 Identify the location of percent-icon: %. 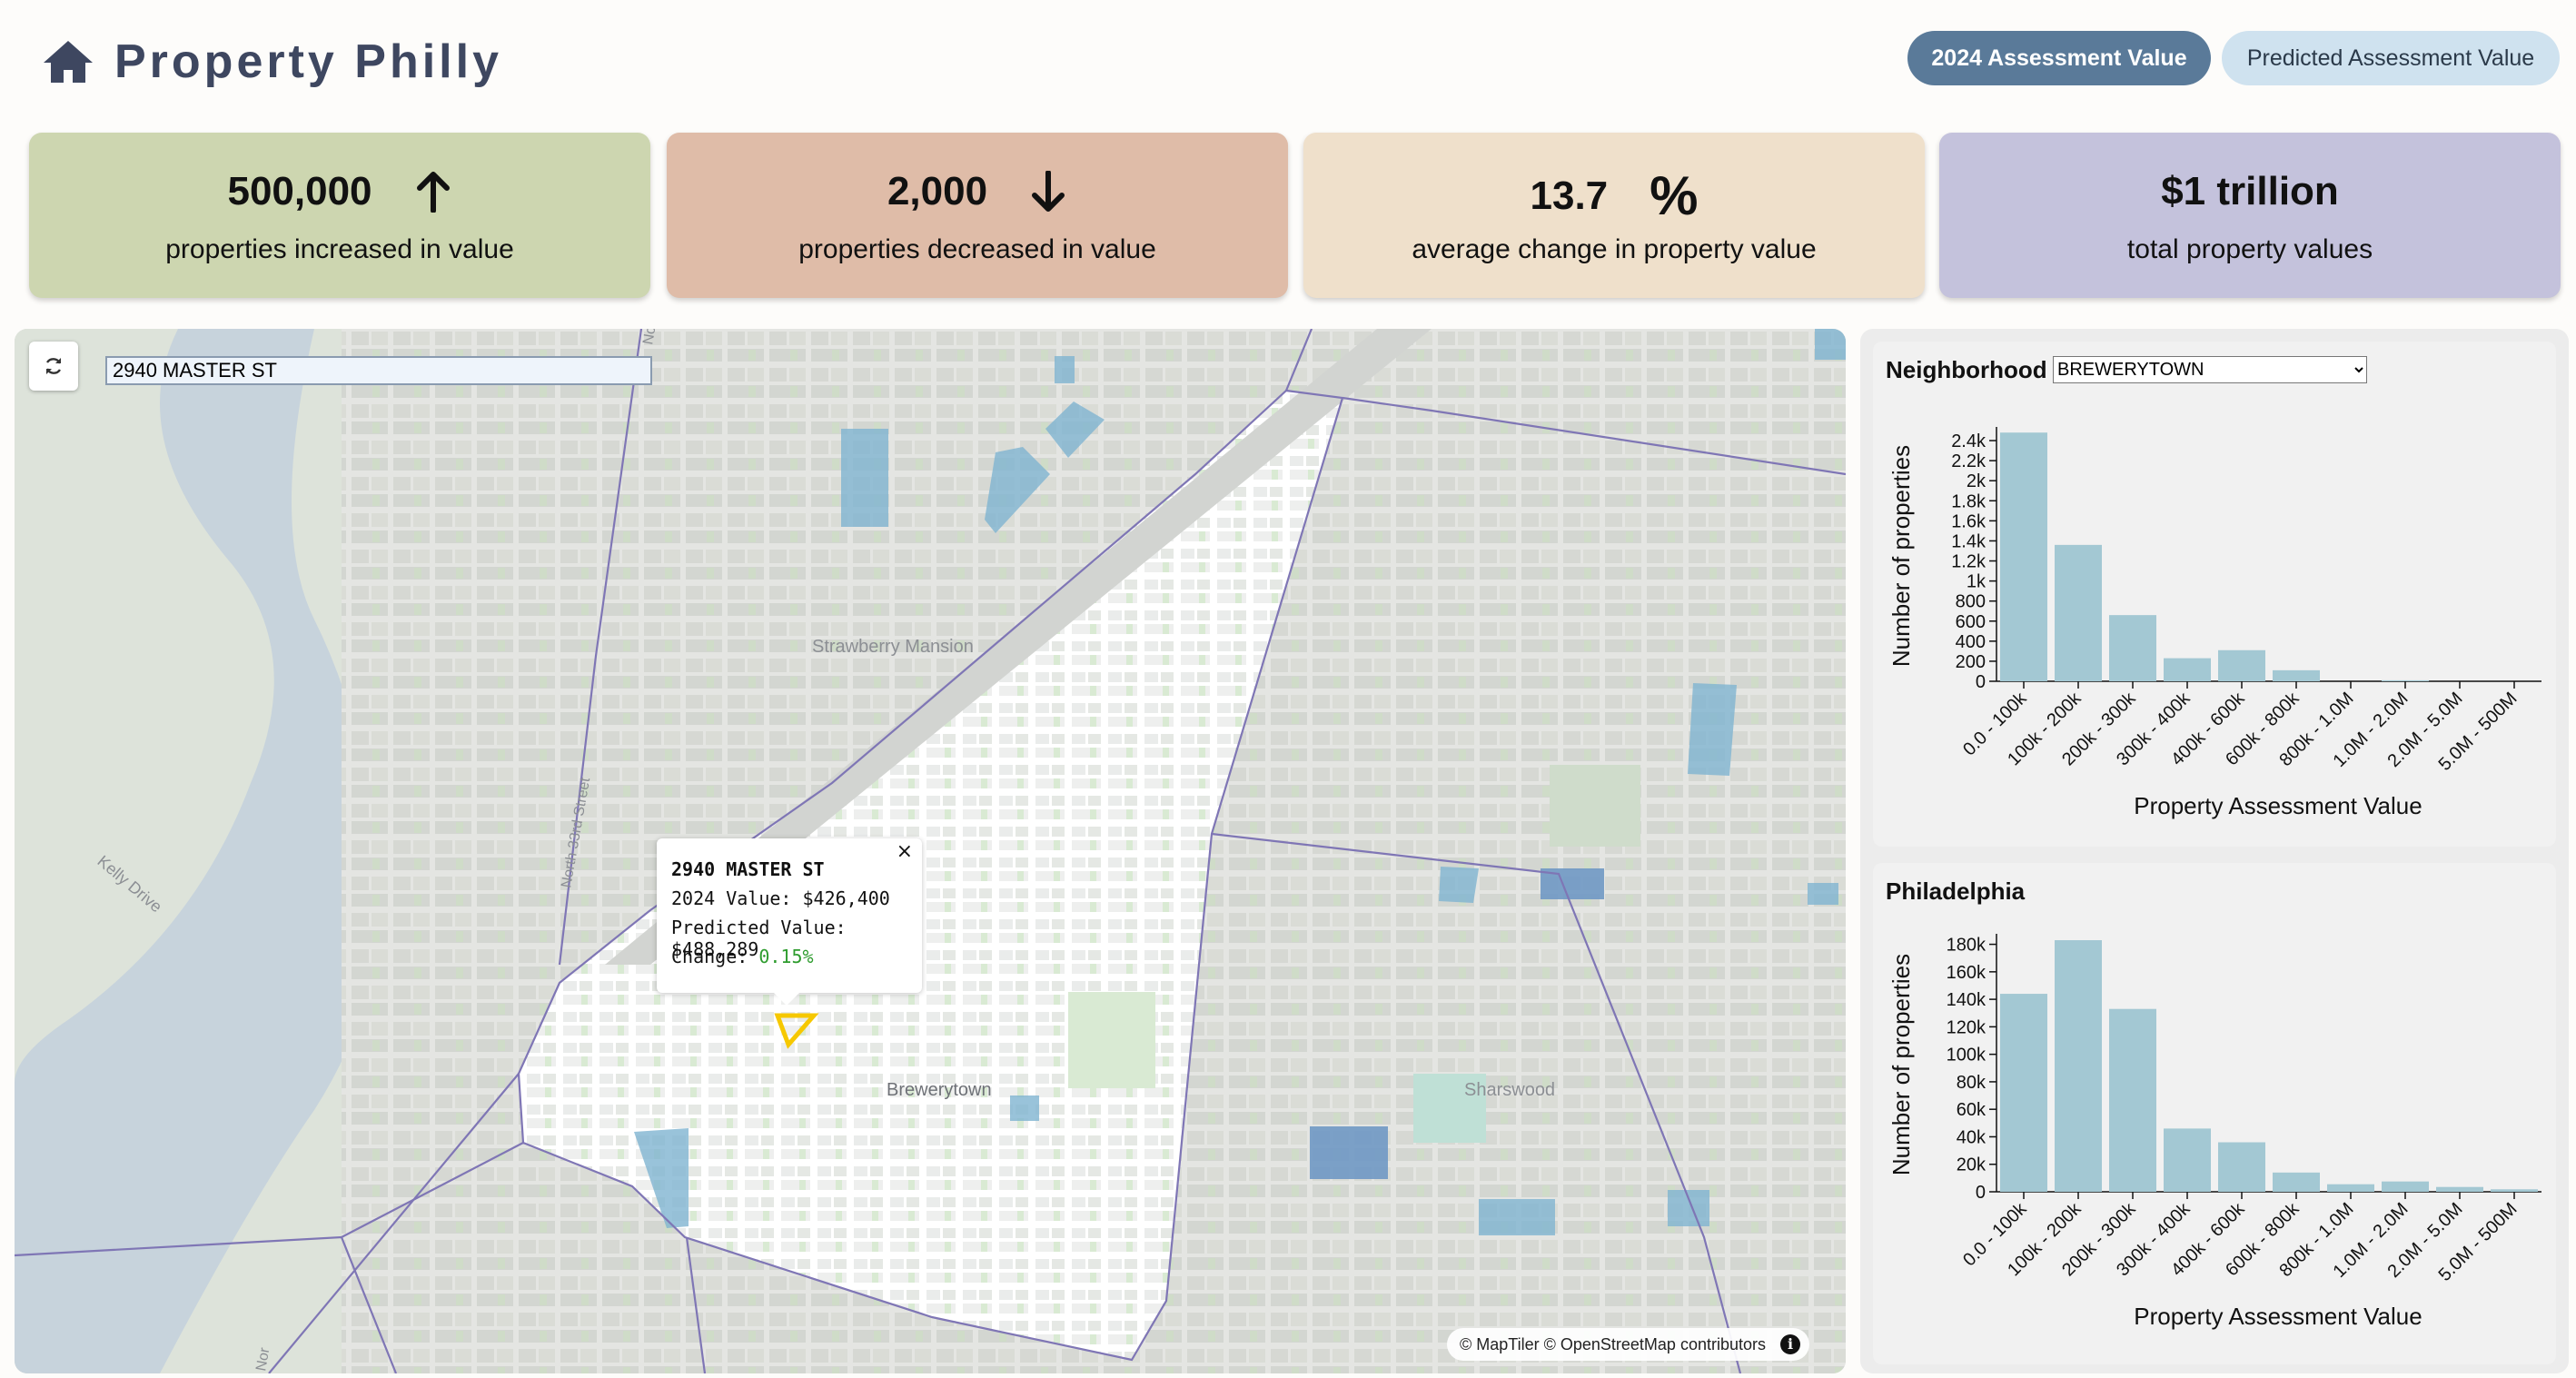
(1674, 195).